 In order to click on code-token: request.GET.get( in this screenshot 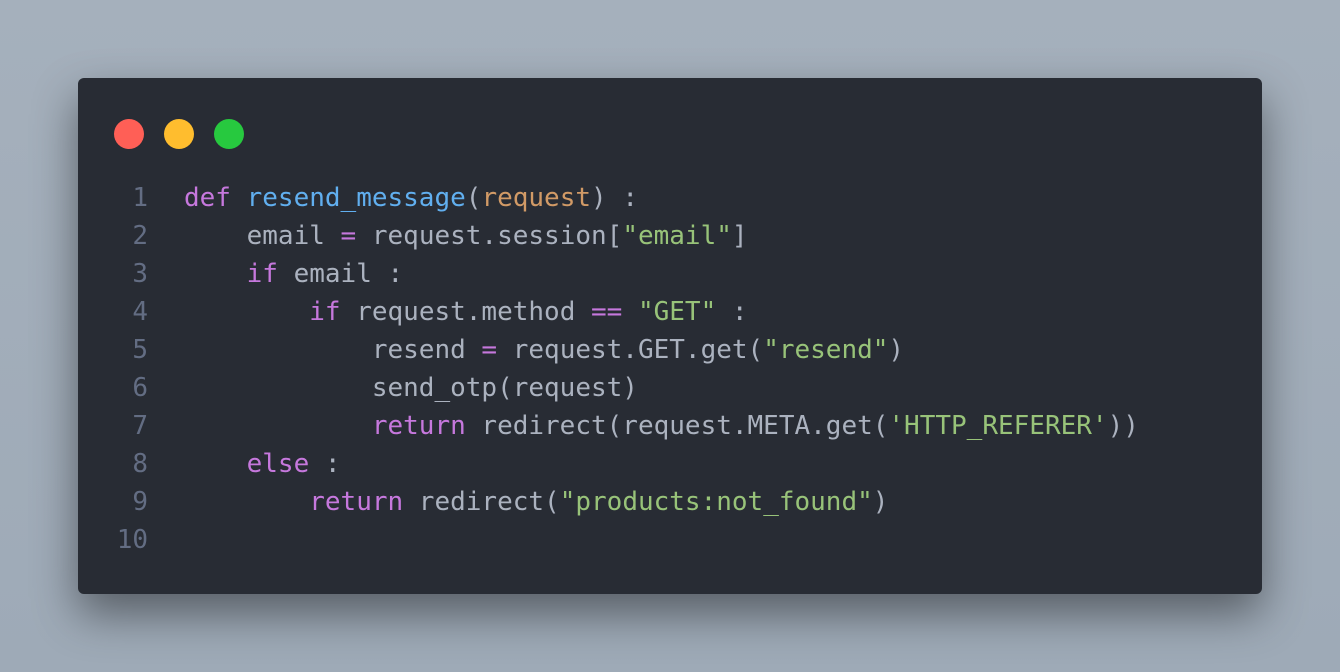, I will do `click(630, 350)`.